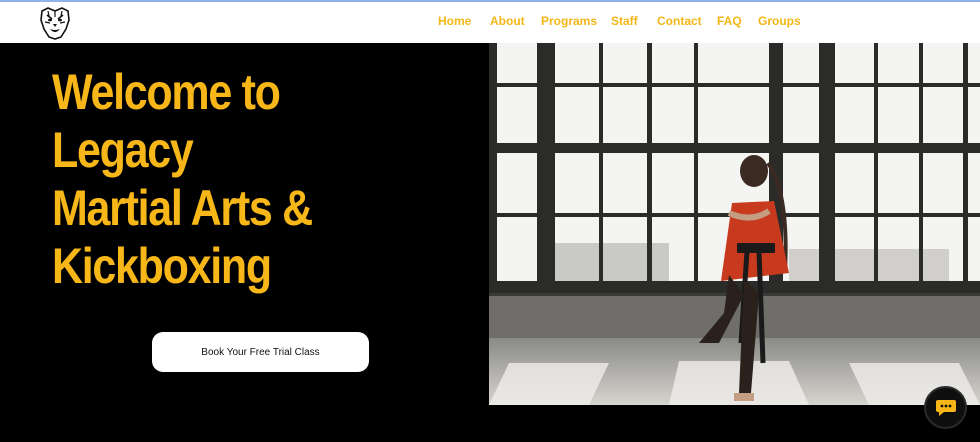 The image size is (980, 442). I want to click on nav-faq: FAQ, so click(729, 21).